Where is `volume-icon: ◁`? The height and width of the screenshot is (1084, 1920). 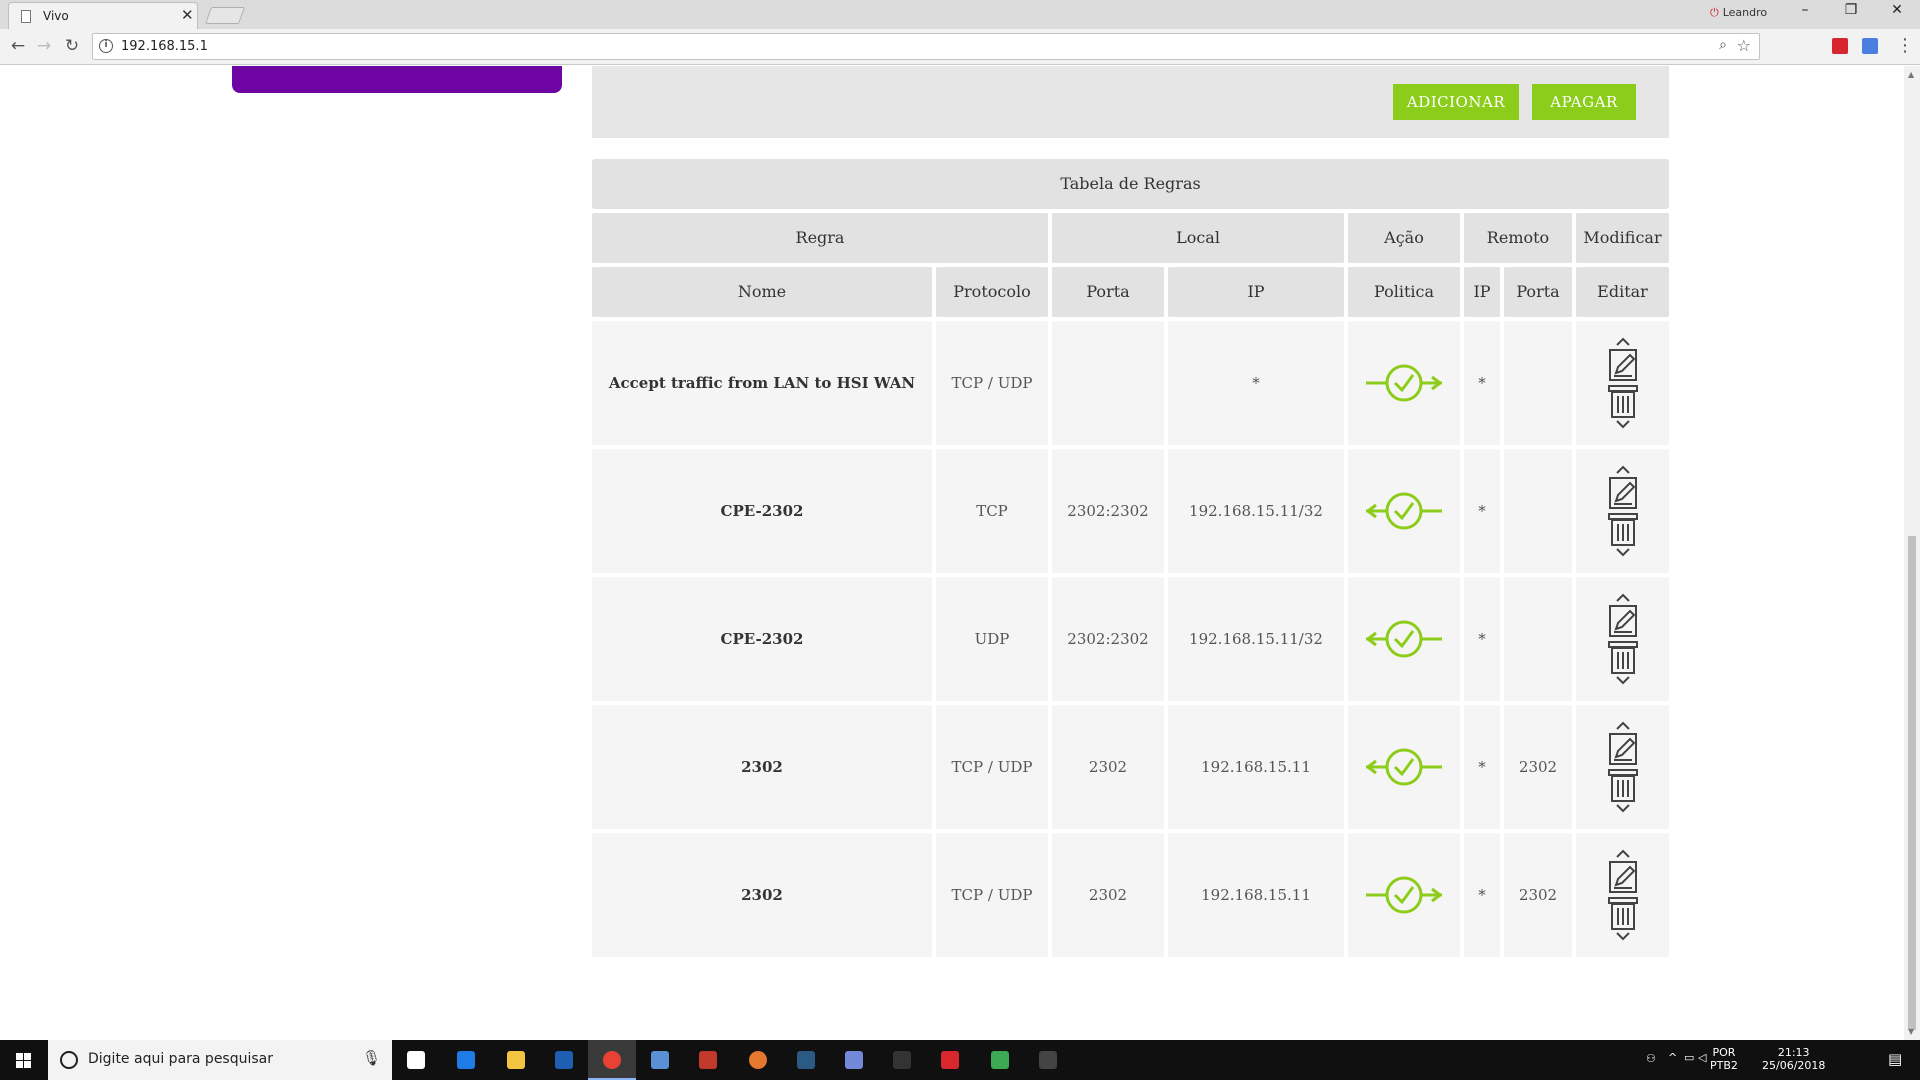 volume-icon: ◁ is located at coordinates (1702, 1057).